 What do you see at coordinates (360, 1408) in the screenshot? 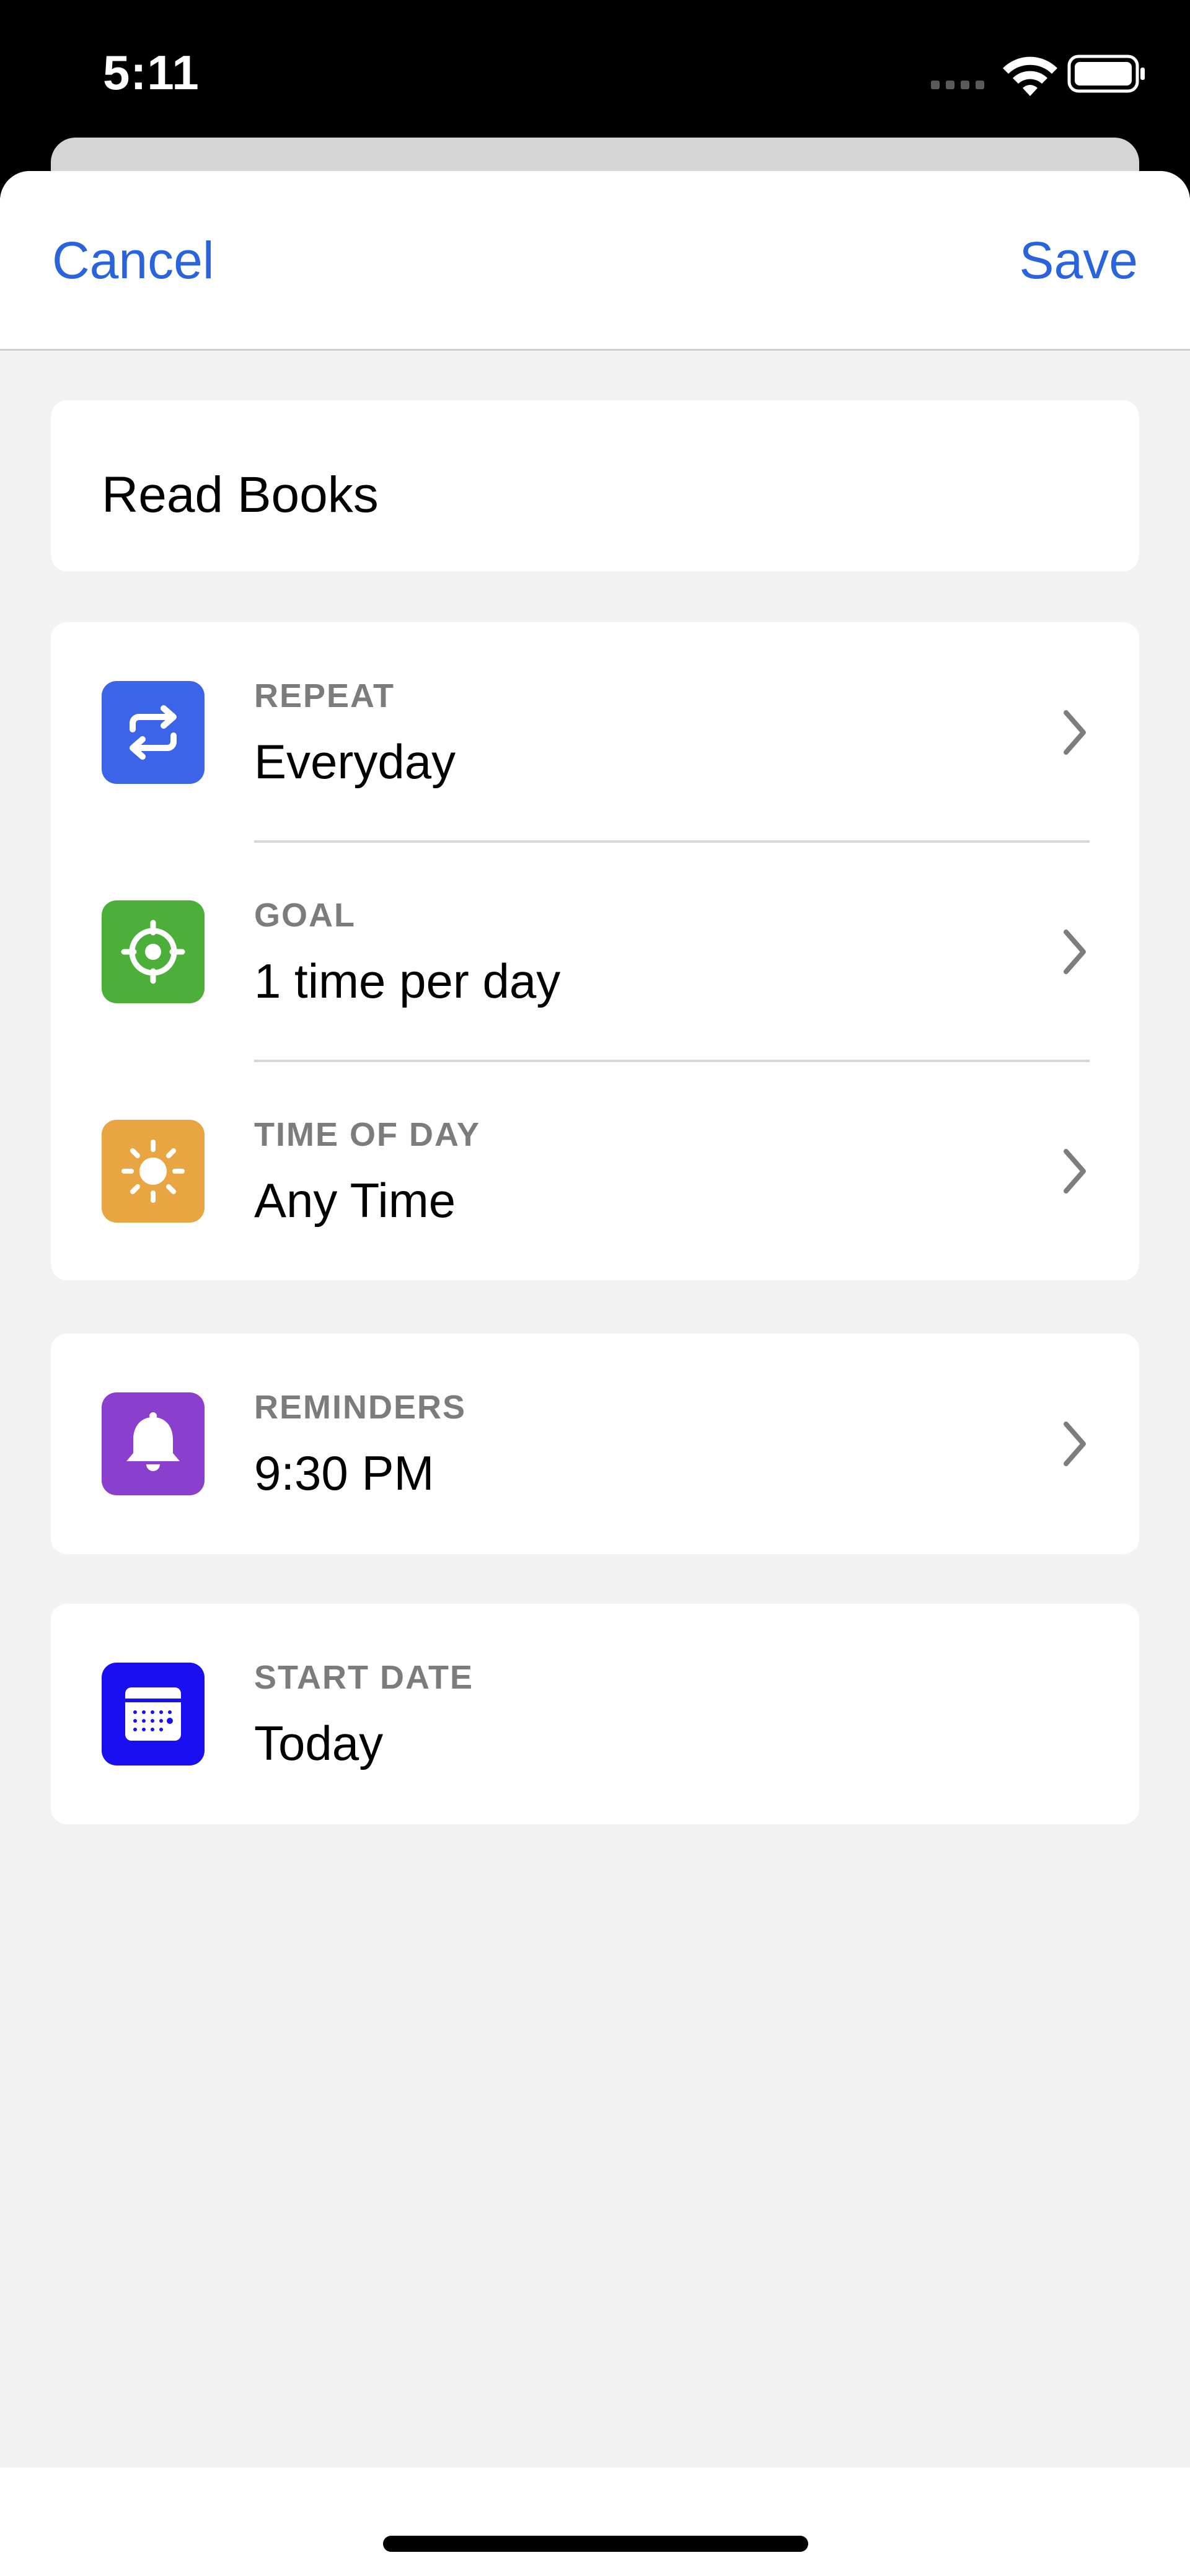
I see `reminders-label: REMINDERS` at bounding box center [360, 1408].